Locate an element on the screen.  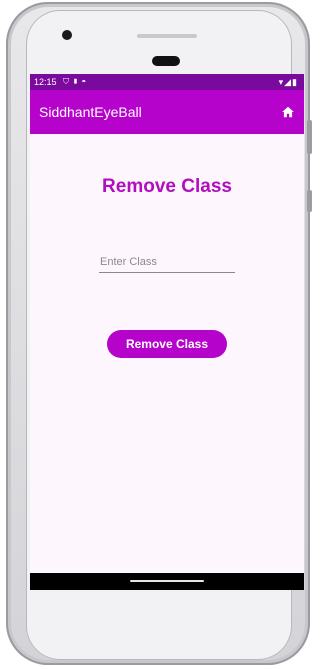
battery-icon: ▮ is located at coordinates (295, 82).